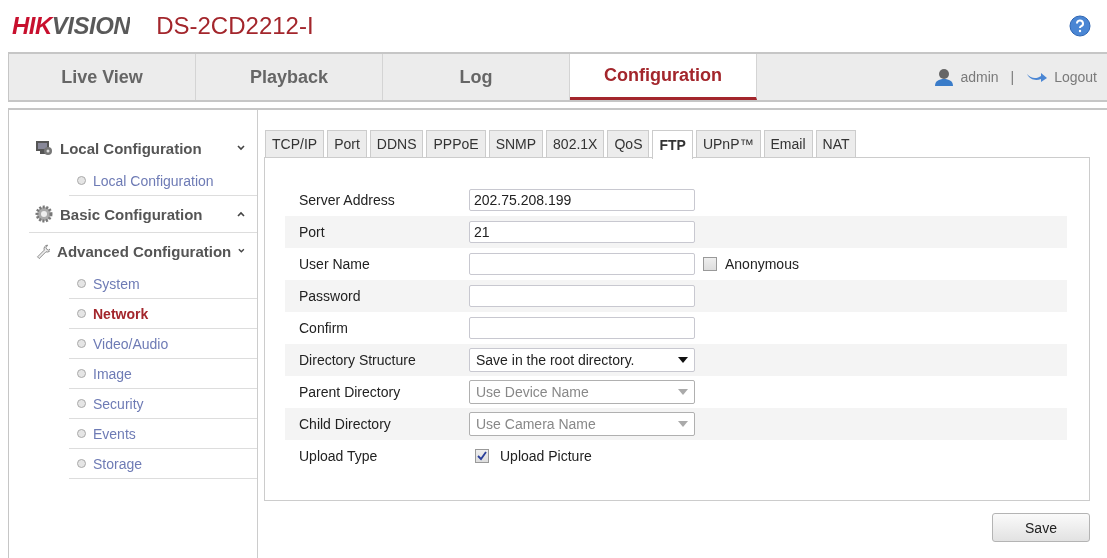 The image size is (1107, 558). What do you see at coordinates (582, 232) in the screenshot?
I see `text-field: 21` at bounding box center [582, 232].